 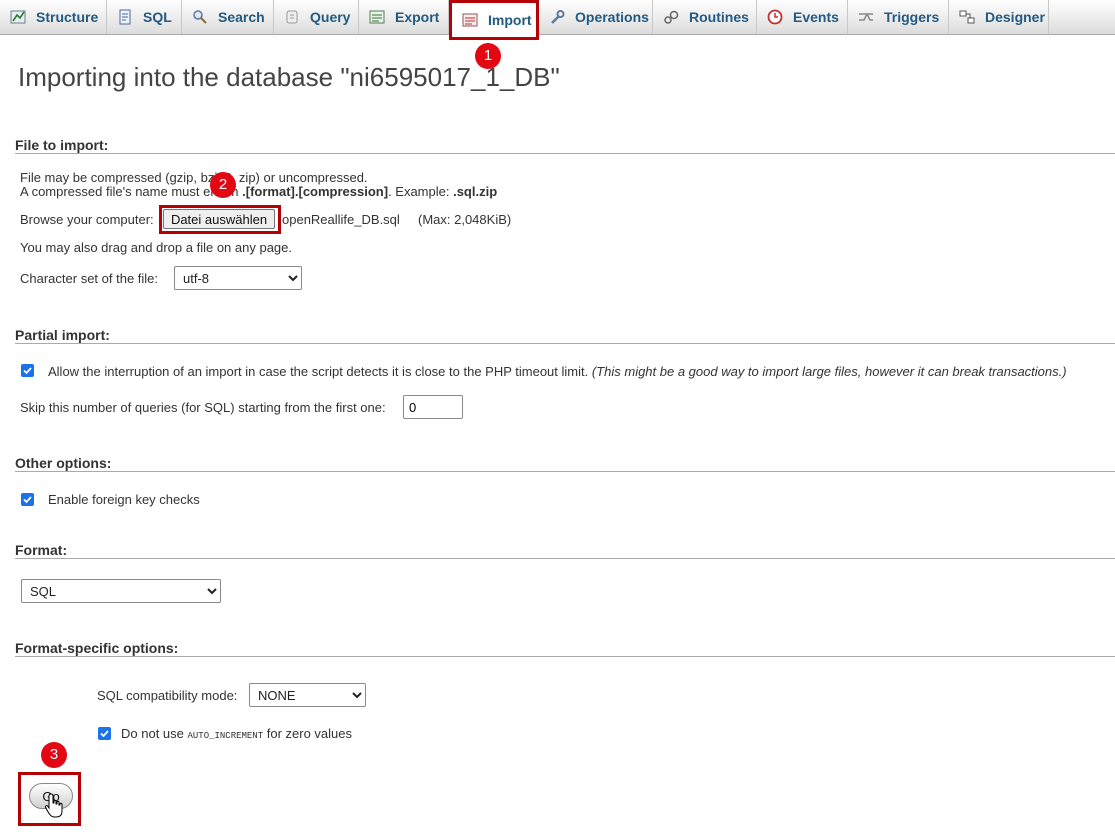 I want to click on routines-icon, so click(x=671, y=17).